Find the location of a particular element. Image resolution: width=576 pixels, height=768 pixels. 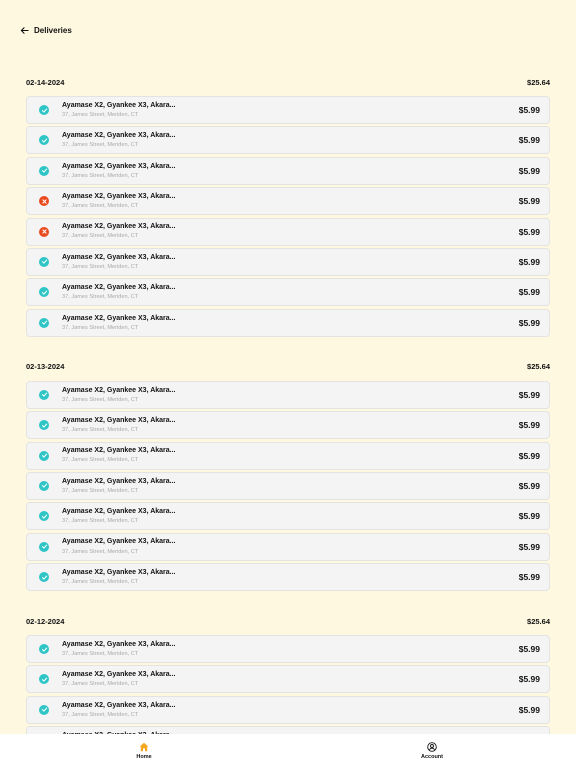

status-failed-badge is located at coordinates (44, 231).